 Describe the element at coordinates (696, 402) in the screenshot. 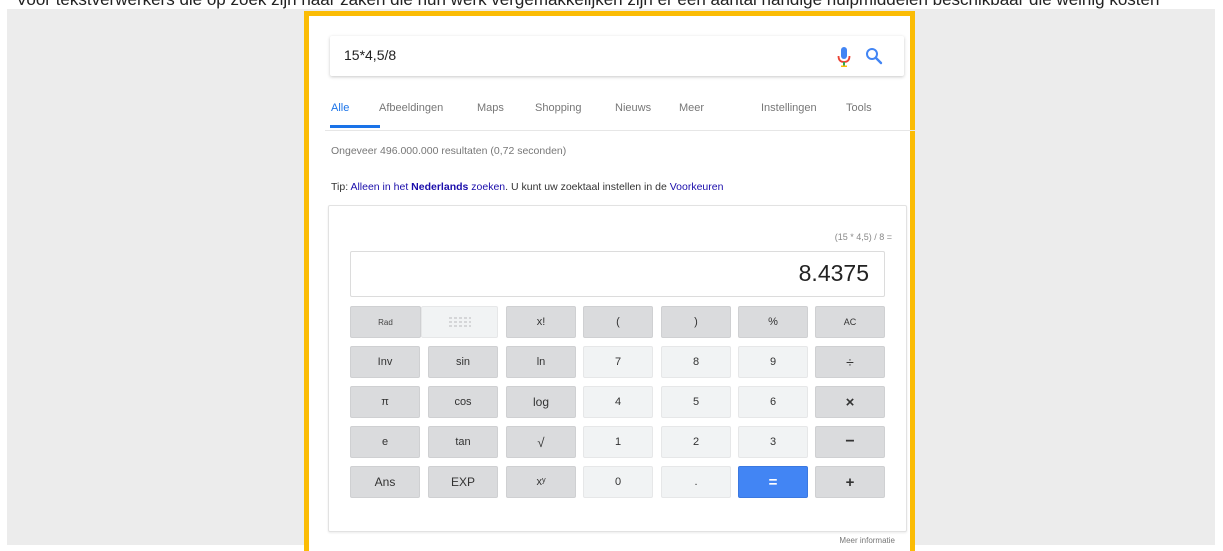

I see `digit-5-button: 5` at that location.